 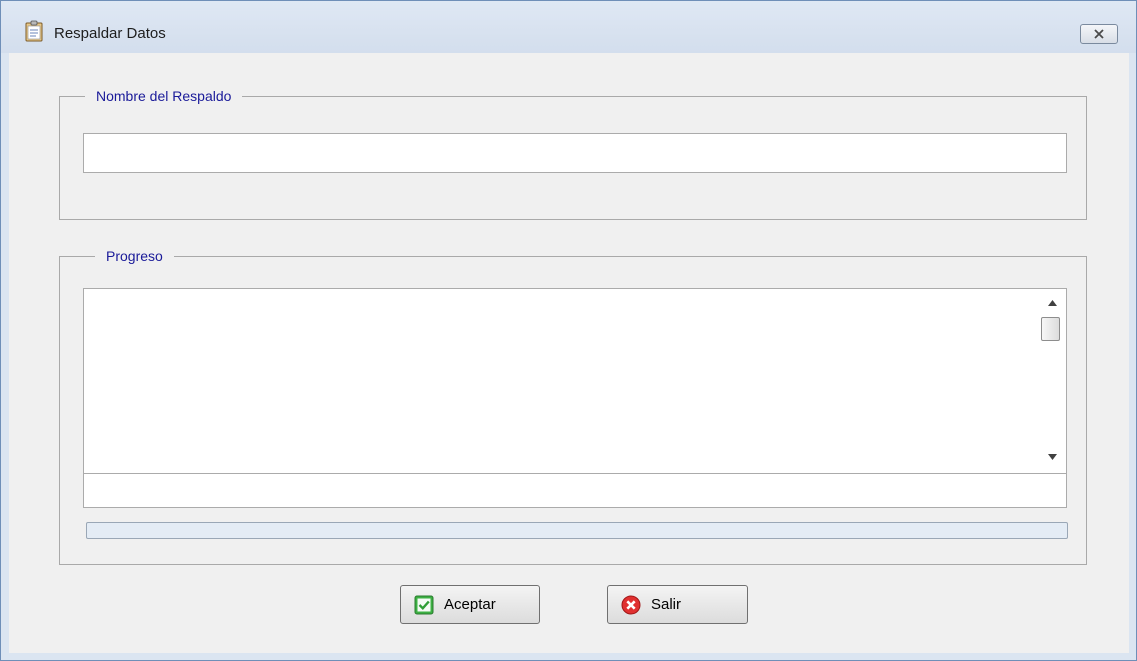 What do you see at coordinates (424, 604) in the screenshot?
I see `check-icon` at bounding box center [424, 604].